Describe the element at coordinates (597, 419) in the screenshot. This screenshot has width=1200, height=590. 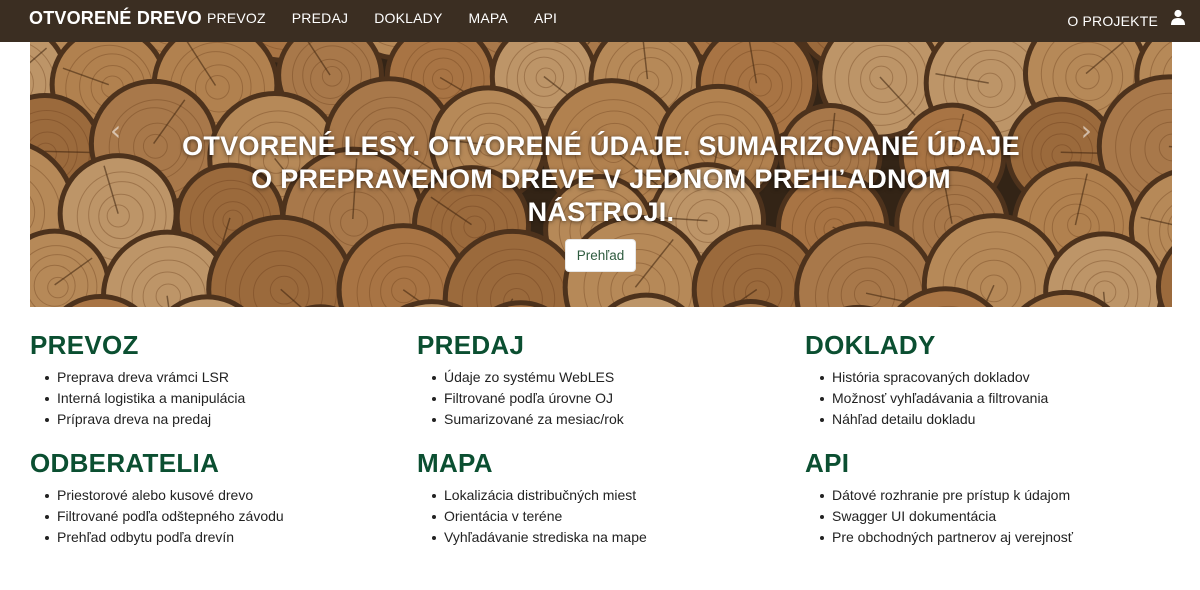
I see `list-item: Sumarizované za mesiac/rok` at that location.